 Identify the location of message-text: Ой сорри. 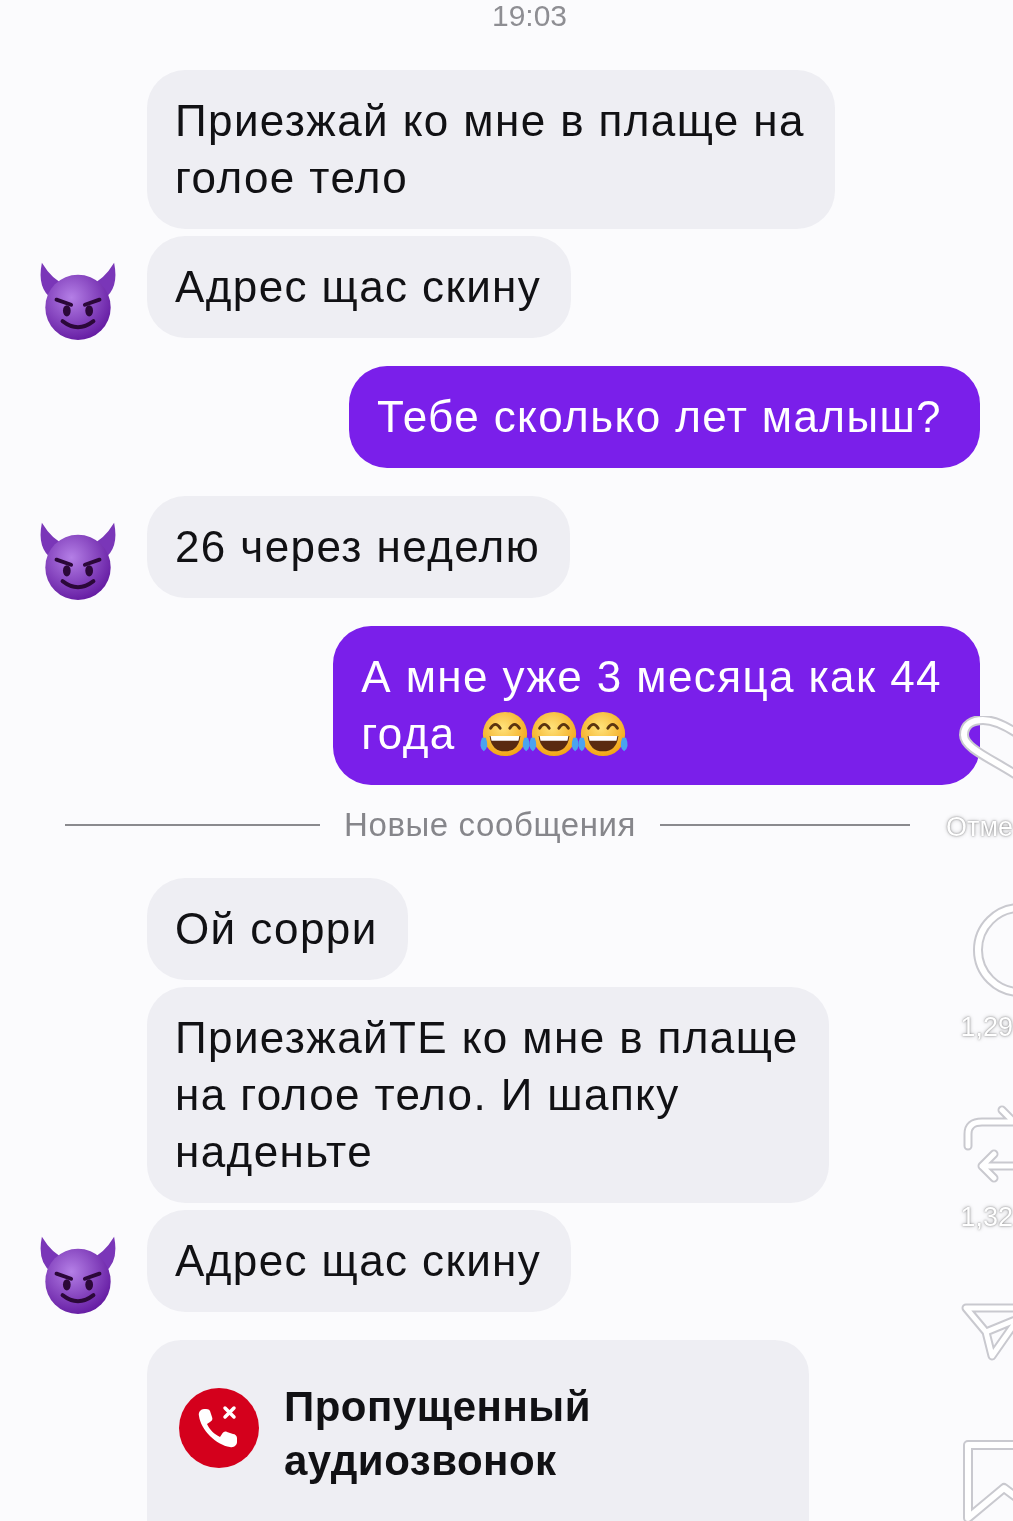
(276, 929).